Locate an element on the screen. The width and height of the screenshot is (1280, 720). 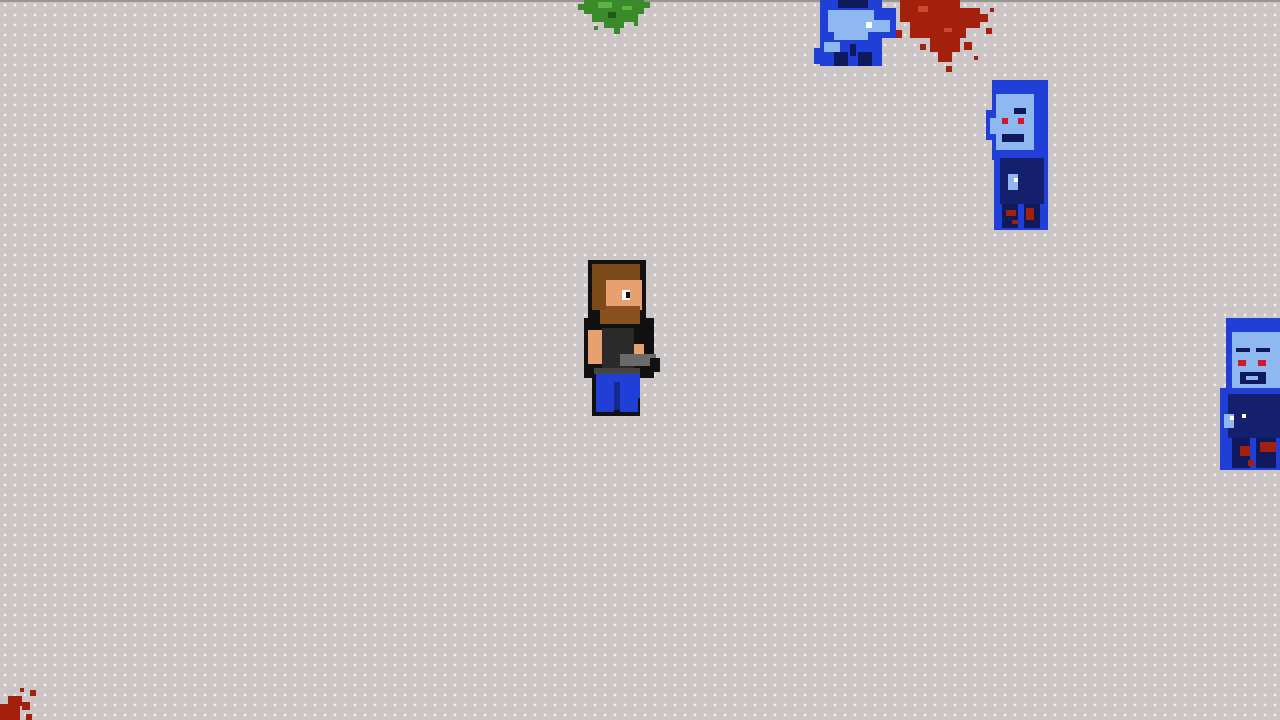
player-character is located at coordinates (622, 338).